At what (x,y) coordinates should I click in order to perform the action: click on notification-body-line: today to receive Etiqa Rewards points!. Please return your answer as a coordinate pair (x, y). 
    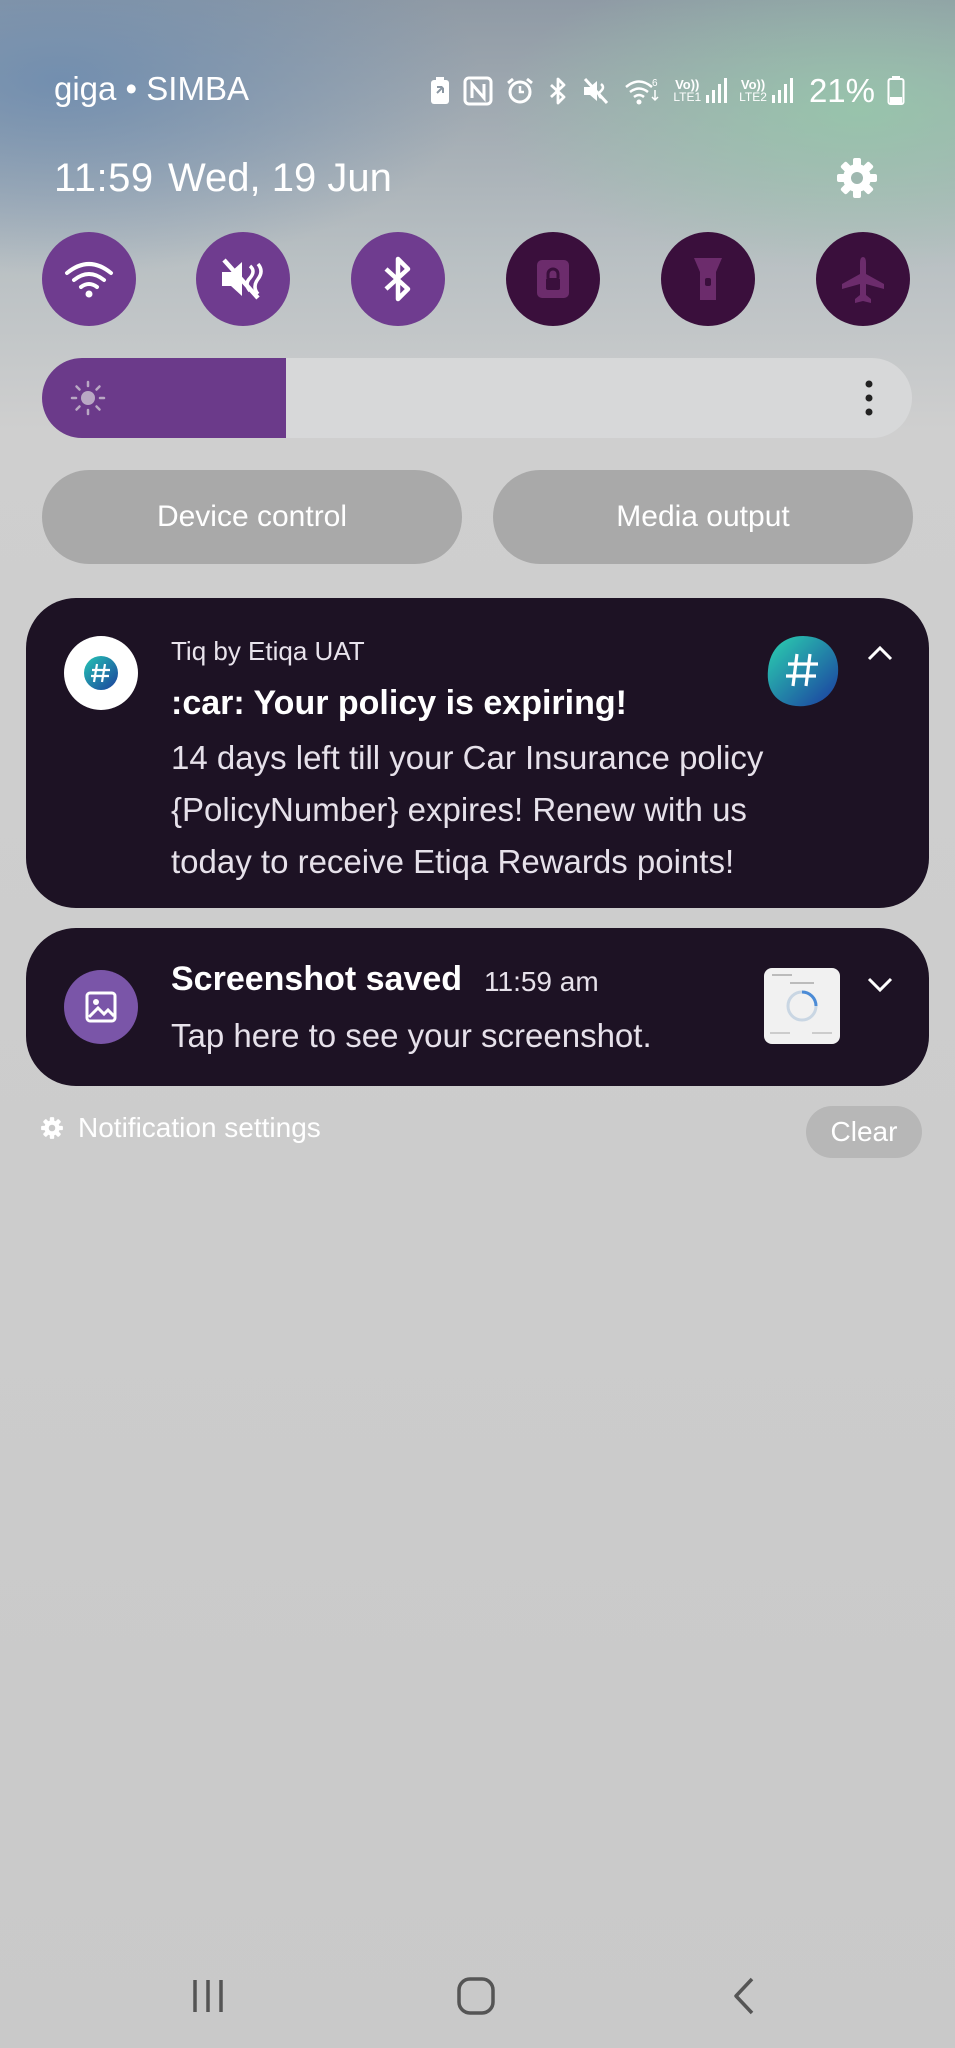
    Looking at the image, I should click on (453, 861).